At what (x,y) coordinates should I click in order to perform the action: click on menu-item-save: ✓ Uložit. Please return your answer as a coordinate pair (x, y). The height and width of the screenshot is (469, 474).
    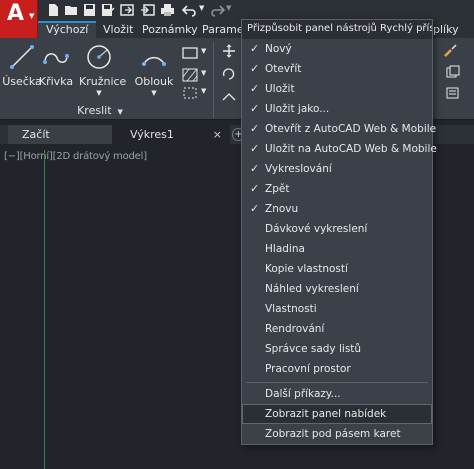
    Looking at the image, I should click on (337, 89).